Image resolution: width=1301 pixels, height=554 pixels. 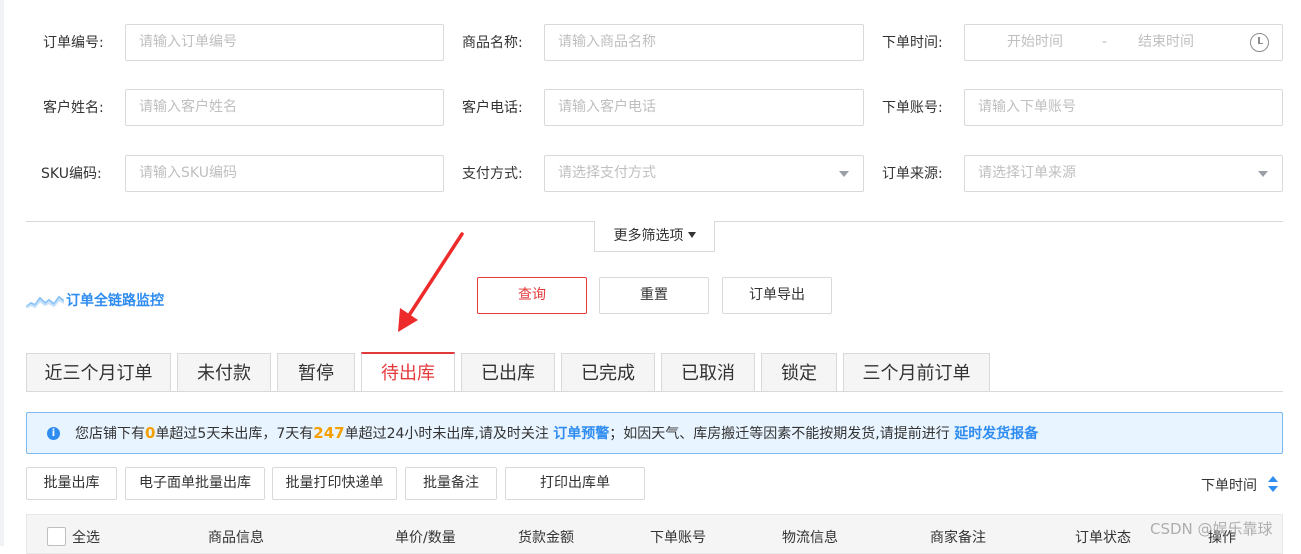 I want to click on order-account-label: 下单账号:, so click(x=912, y=108).